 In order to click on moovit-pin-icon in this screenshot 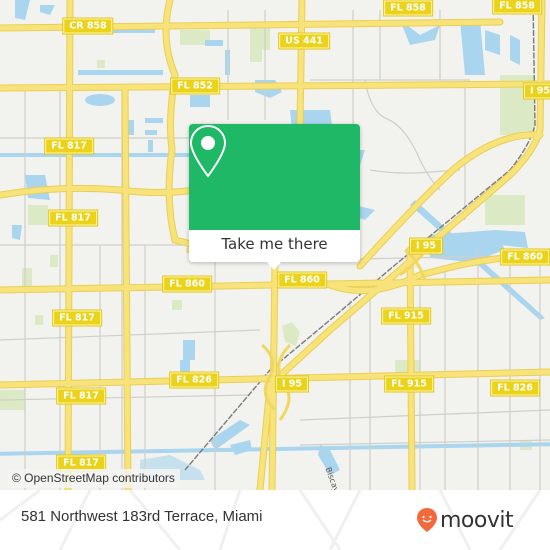, I will do `click(427, 520)`.